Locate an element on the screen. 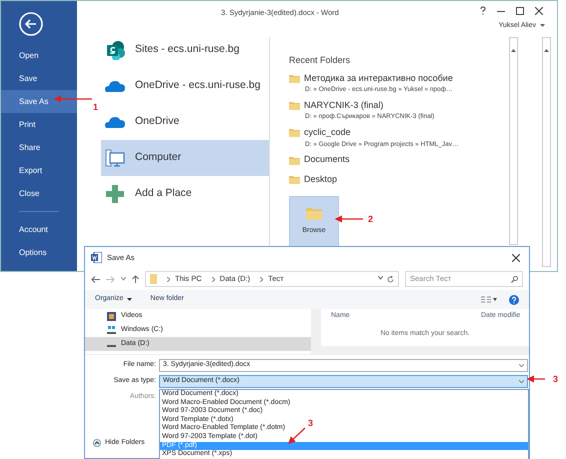 This screenshot has height=459, width=566. search-icon is located at coordinates (514, 279).